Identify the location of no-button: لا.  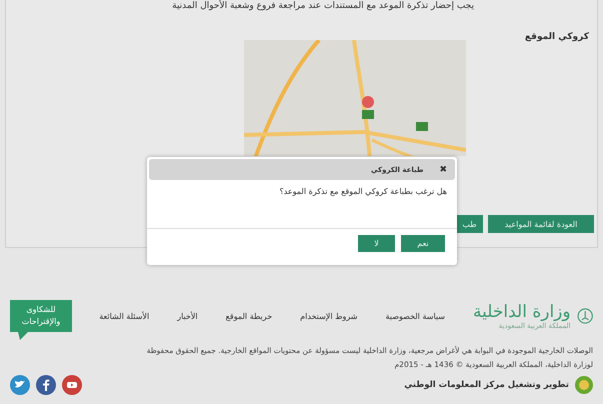
(376, 243).